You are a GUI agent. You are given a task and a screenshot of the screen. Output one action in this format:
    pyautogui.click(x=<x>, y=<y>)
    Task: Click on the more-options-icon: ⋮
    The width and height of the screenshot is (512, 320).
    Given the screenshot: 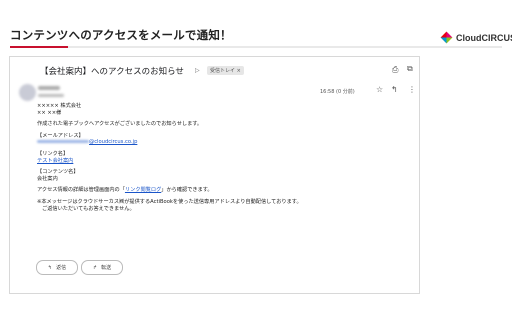 What is the action you would take?
    pyautogui.click(x=412, y=89)
    